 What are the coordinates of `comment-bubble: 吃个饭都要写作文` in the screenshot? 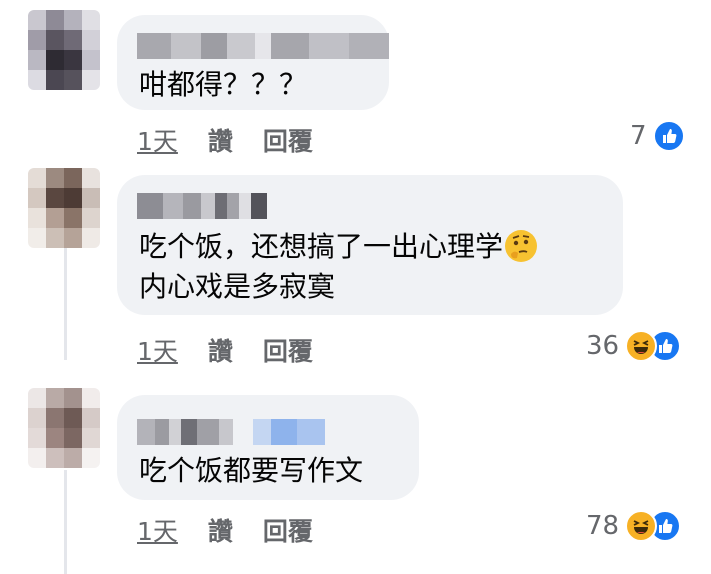 It's located at (268, 447).